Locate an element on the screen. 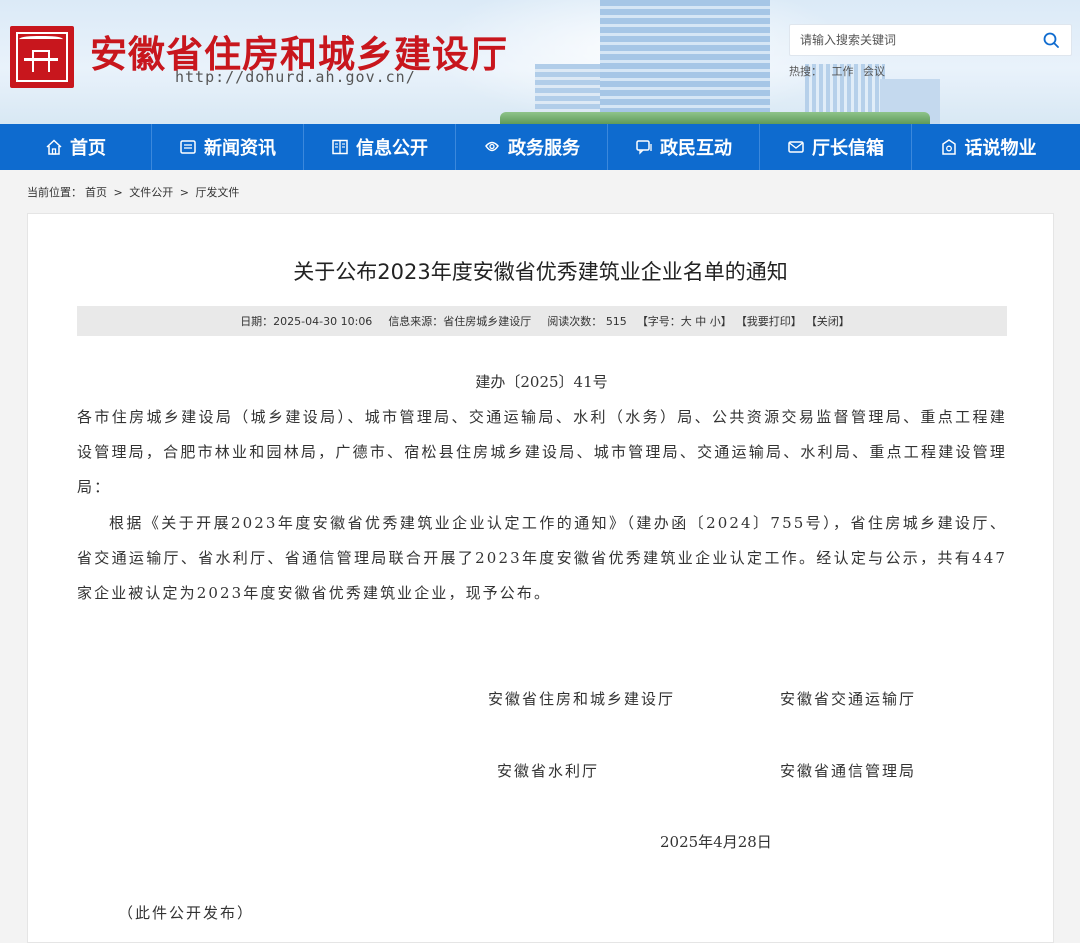 Image resolution: width=1080 pixels, height=943 pixels. article-date: 日期：2025-04-30 10:06 is located at coordinates (306, 321).